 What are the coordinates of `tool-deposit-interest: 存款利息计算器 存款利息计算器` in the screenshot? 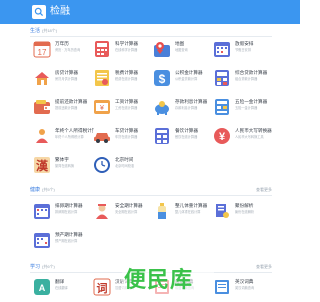 It's located at (180, 109).